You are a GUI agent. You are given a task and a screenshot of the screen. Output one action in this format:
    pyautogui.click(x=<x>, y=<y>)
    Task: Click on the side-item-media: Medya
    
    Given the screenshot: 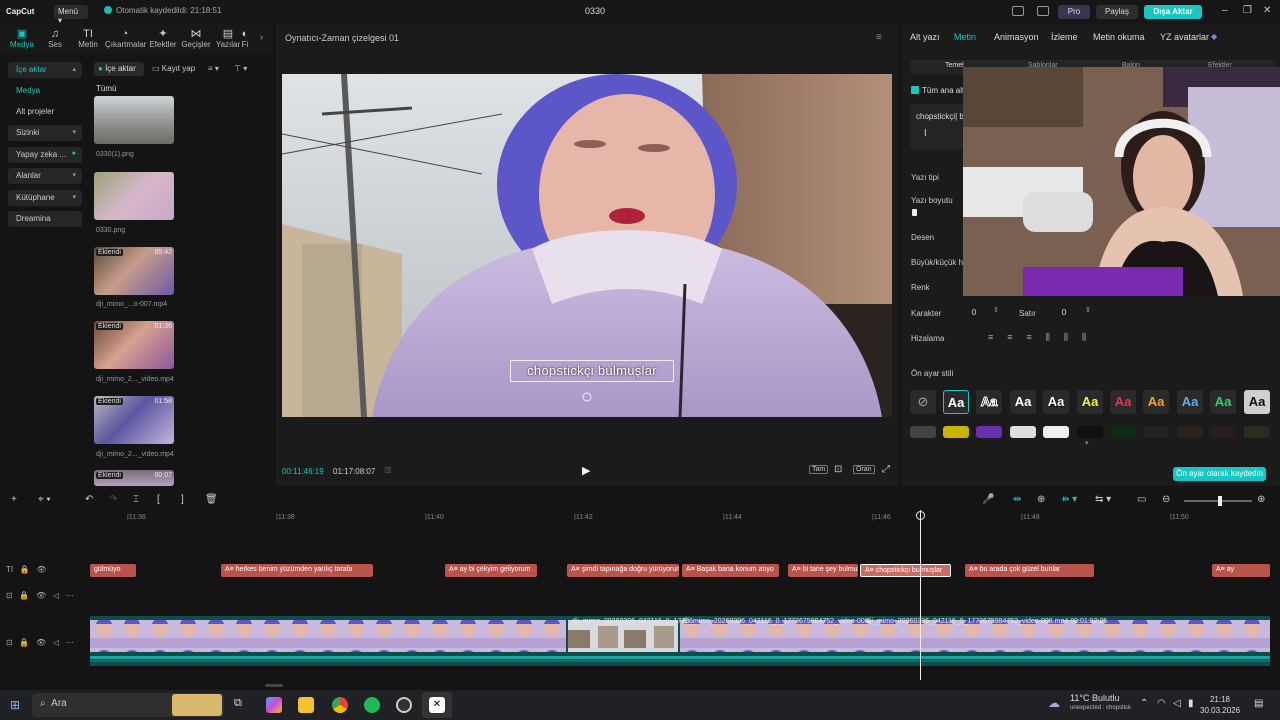 What is the action you would take?
    pyautogui.click(x=45, y=91)
    